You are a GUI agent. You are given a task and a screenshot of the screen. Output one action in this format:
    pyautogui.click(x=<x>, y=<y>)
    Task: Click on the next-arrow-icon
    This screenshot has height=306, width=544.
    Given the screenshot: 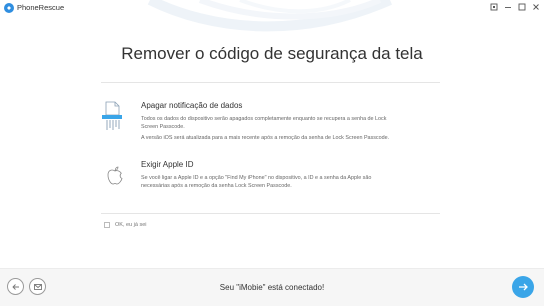 What is the action you would take?
    pyautogui.click(x=523, y=287)
    